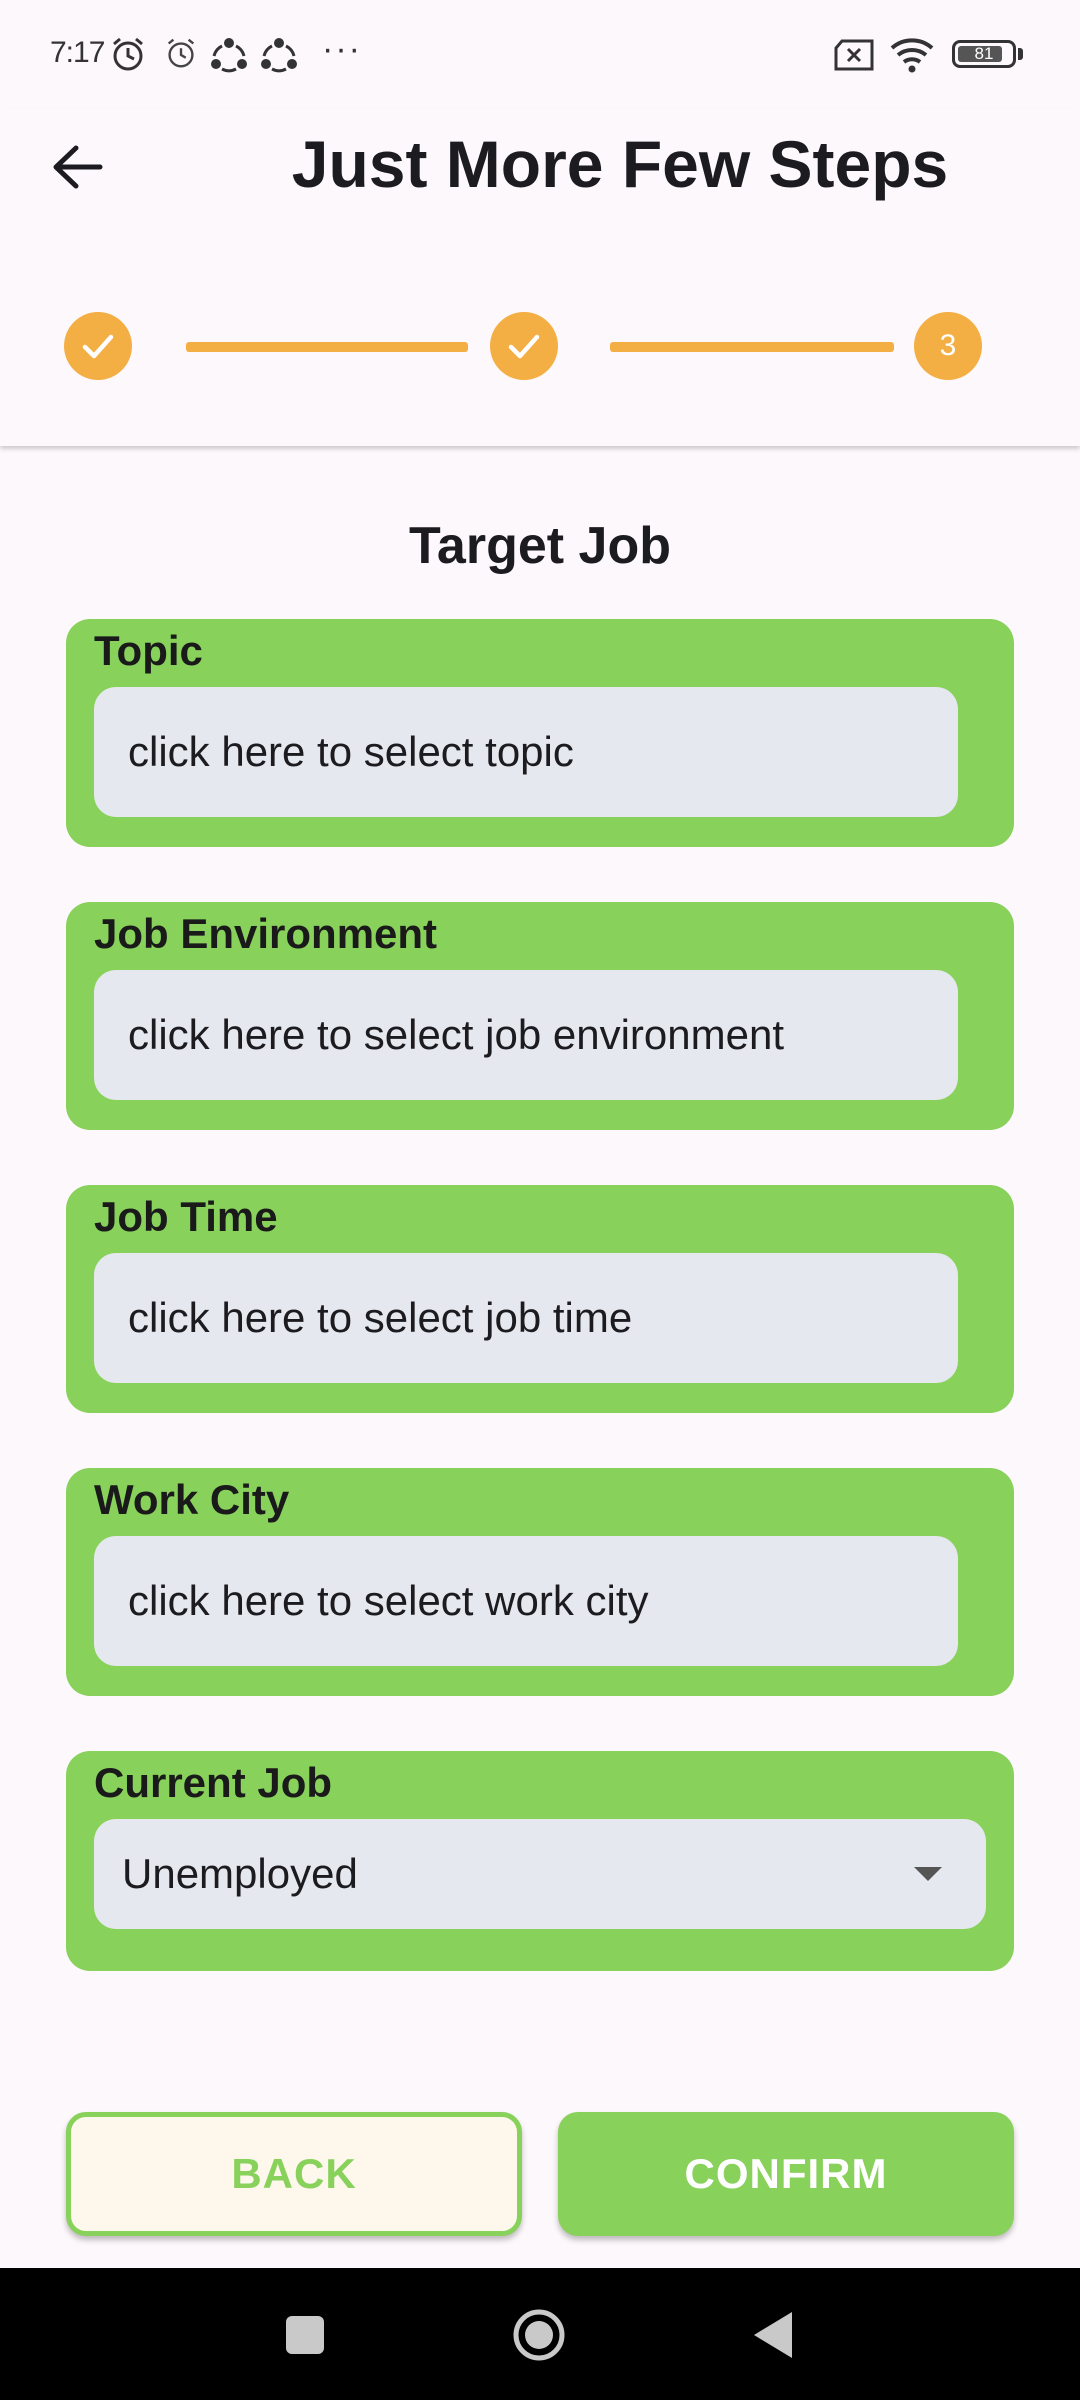 The height and width of the screenshot is (2400, 1080). Describe the element at coordinates (128, 54) in the screenshot. I see `alarm-icon` at that location.